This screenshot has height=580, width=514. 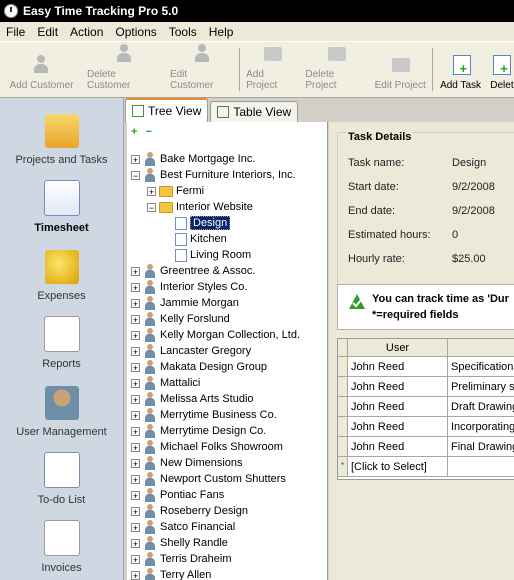 I want to click on column-header-user: User, so click(x=398, y=348).